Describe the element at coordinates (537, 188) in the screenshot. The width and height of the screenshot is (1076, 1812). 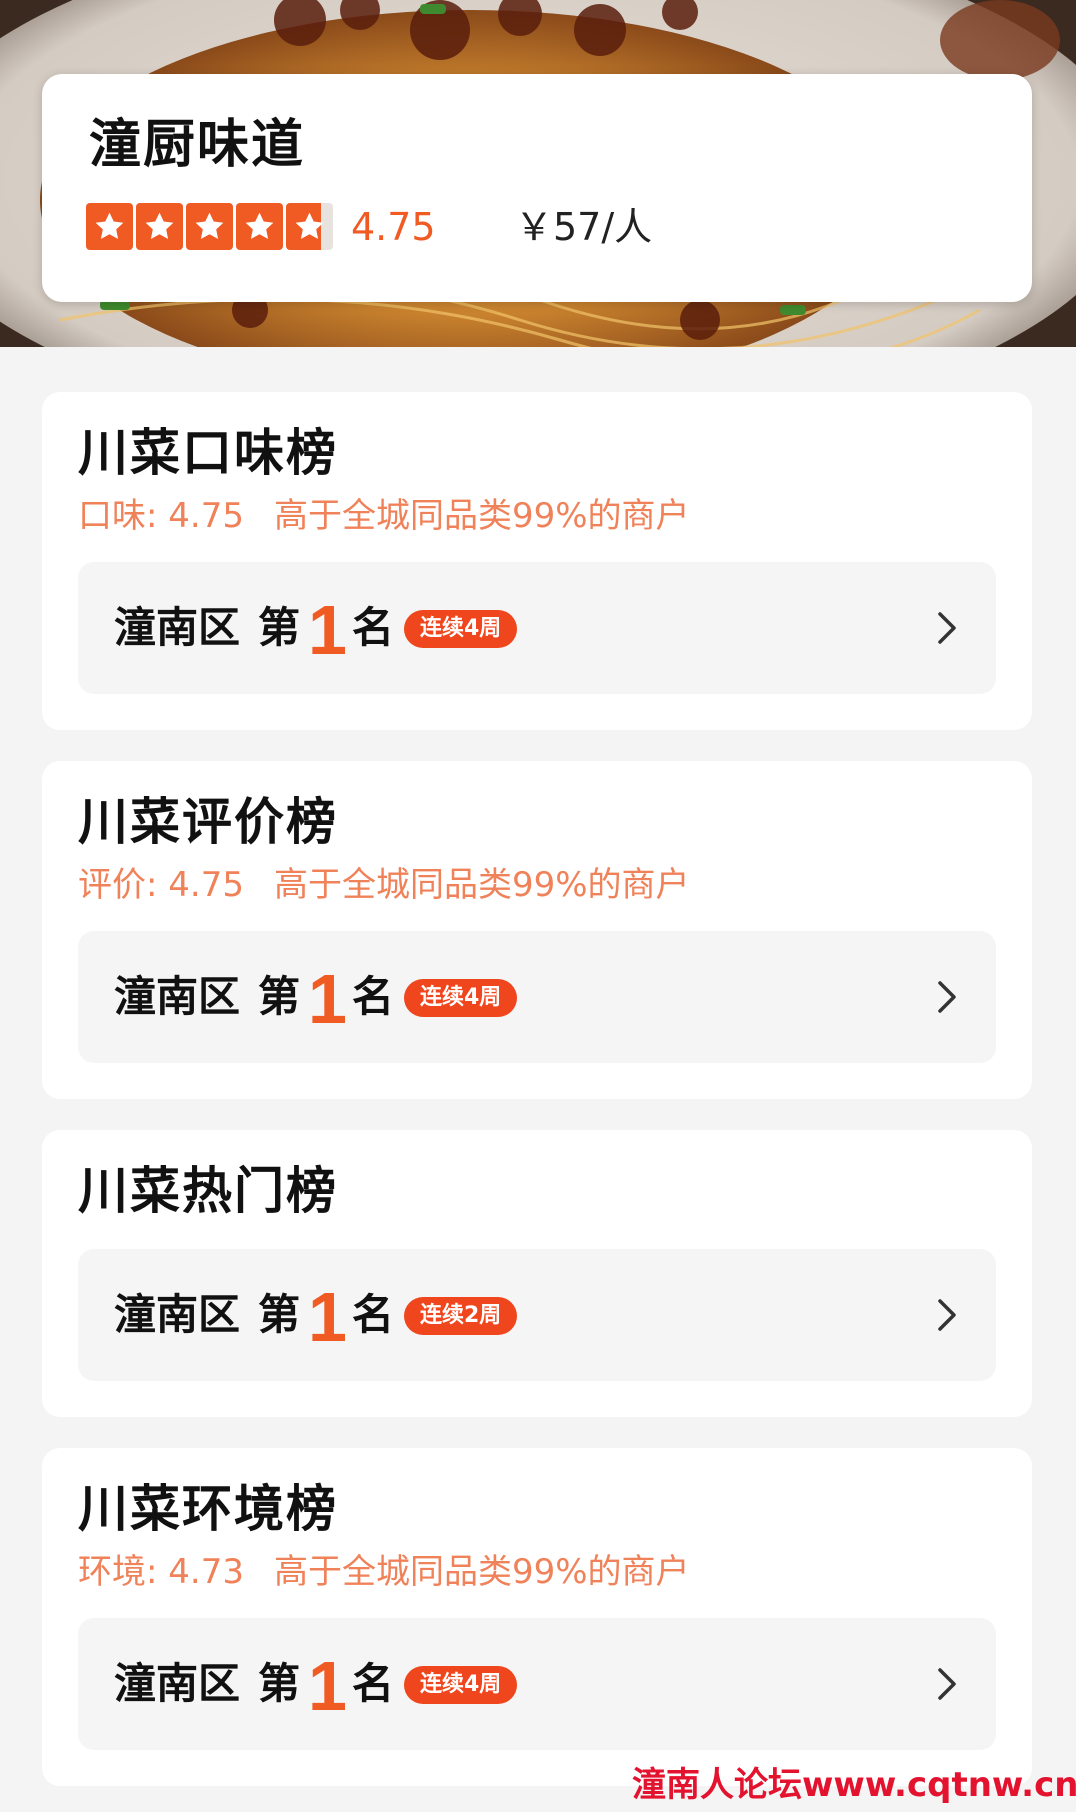
I see `shop-info-card: 潼厨味道 4.75 ￥57/人` at that location.